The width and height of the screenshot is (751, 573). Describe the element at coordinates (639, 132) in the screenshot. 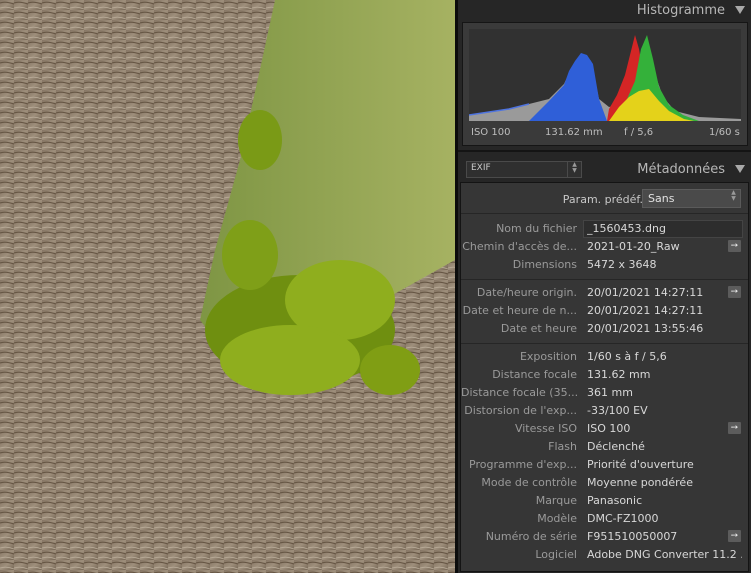

I see `histogram-aperture: f / 5,6` at that location.